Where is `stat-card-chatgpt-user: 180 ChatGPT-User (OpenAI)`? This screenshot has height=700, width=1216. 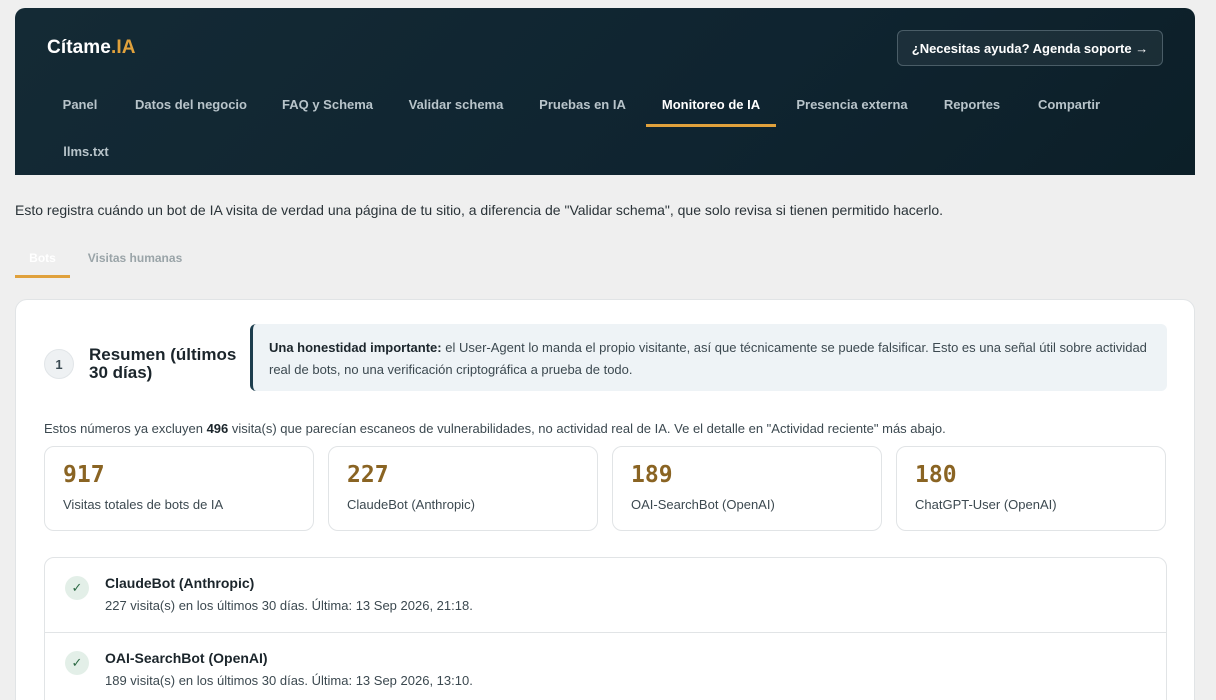 stat-card-chatgpt-user: 180 ChatGPT-User (OpenAI) is located at coordinates (1031, 488).